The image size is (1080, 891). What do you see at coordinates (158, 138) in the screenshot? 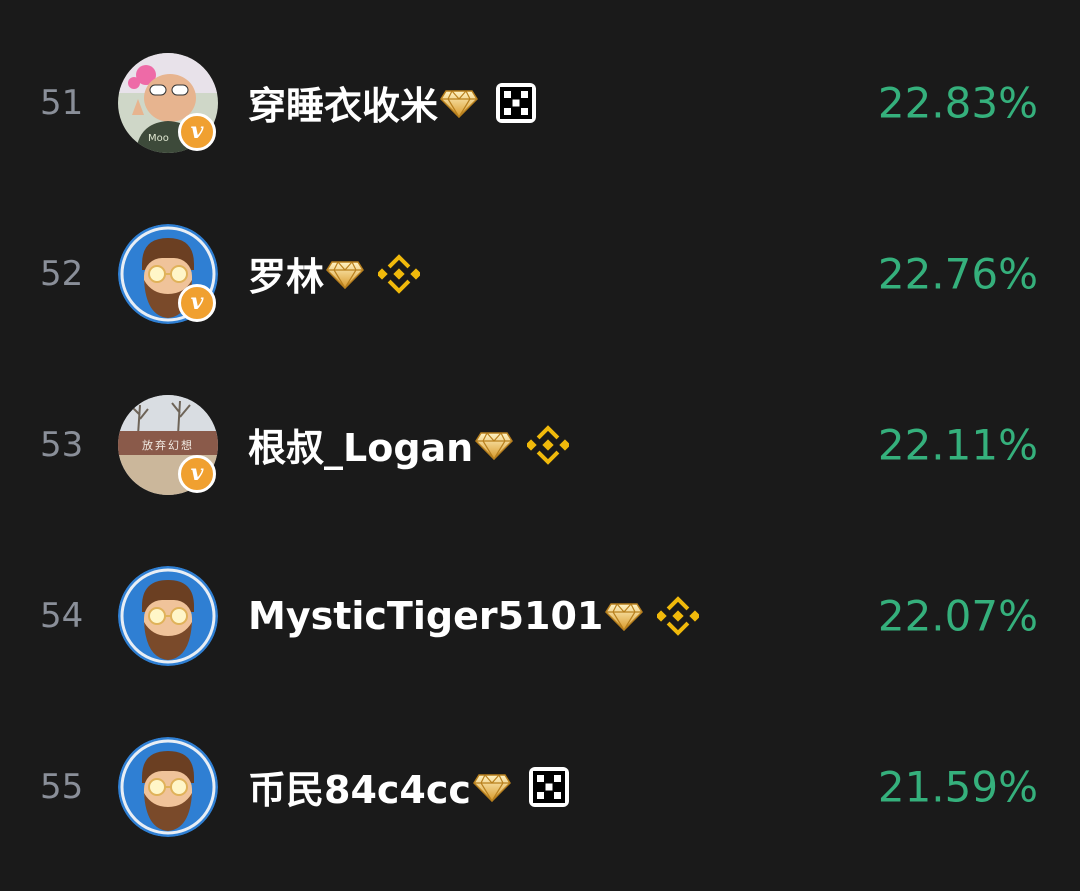
I see `svg-text: Moo` at bounding box center [158, 138].